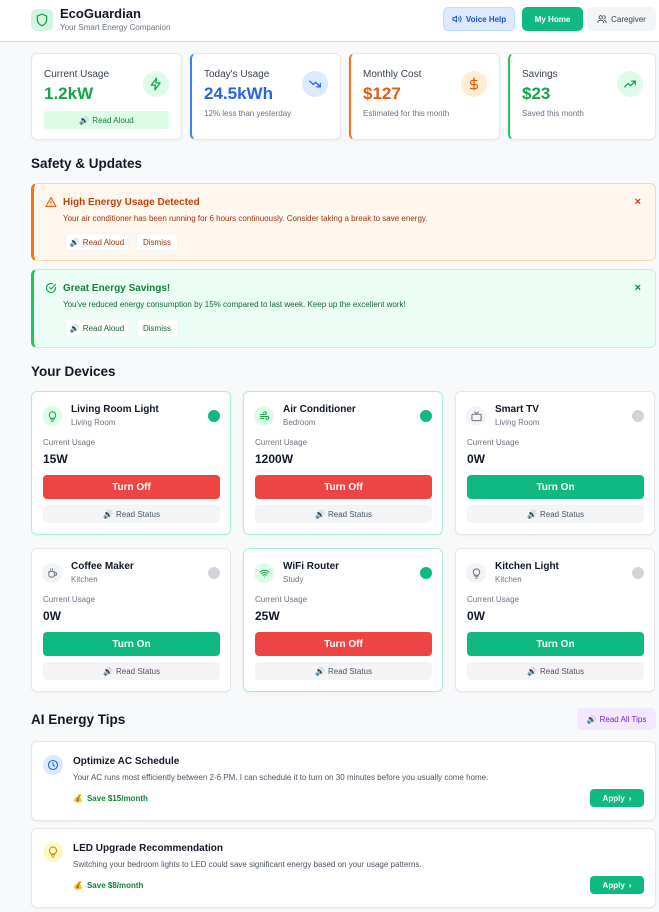  I want to click on section-title-devices: Your Devices, so click(73, 371).